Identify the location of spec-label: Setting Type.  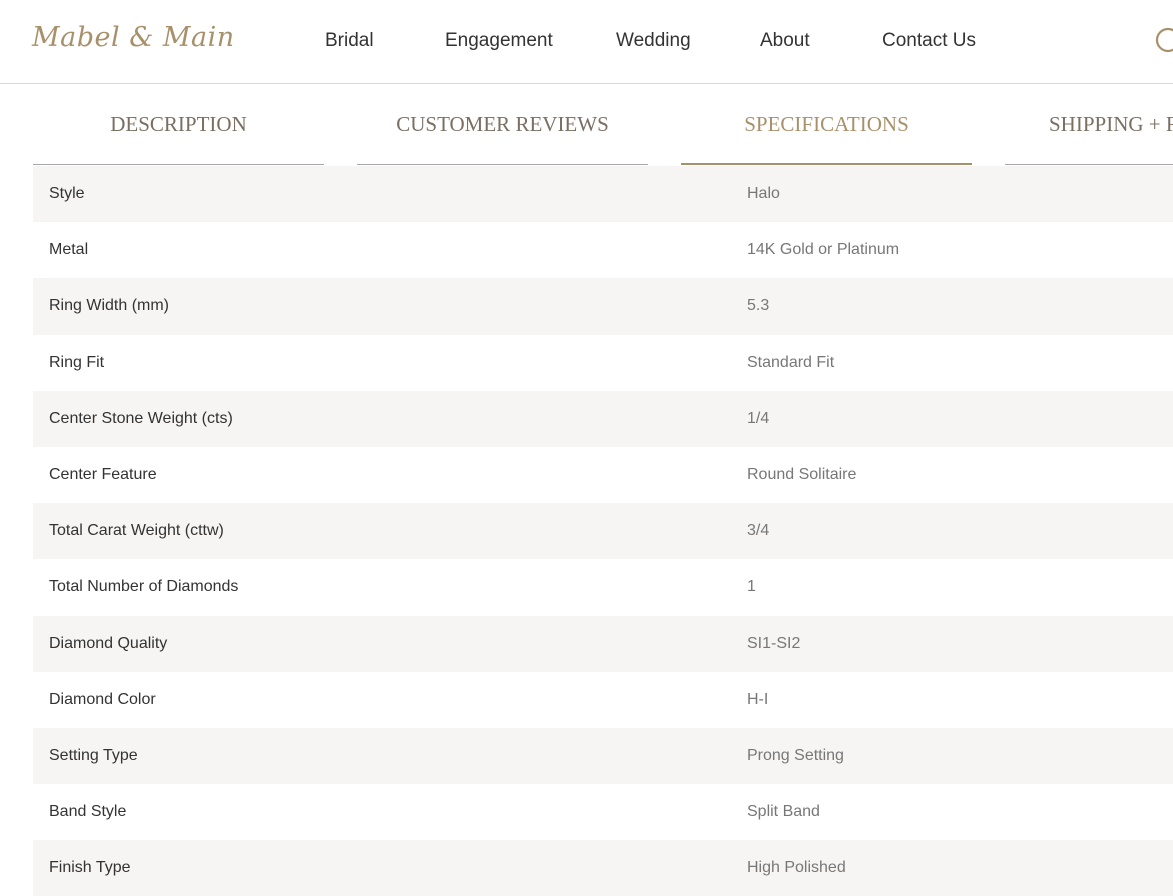
(93, 755).